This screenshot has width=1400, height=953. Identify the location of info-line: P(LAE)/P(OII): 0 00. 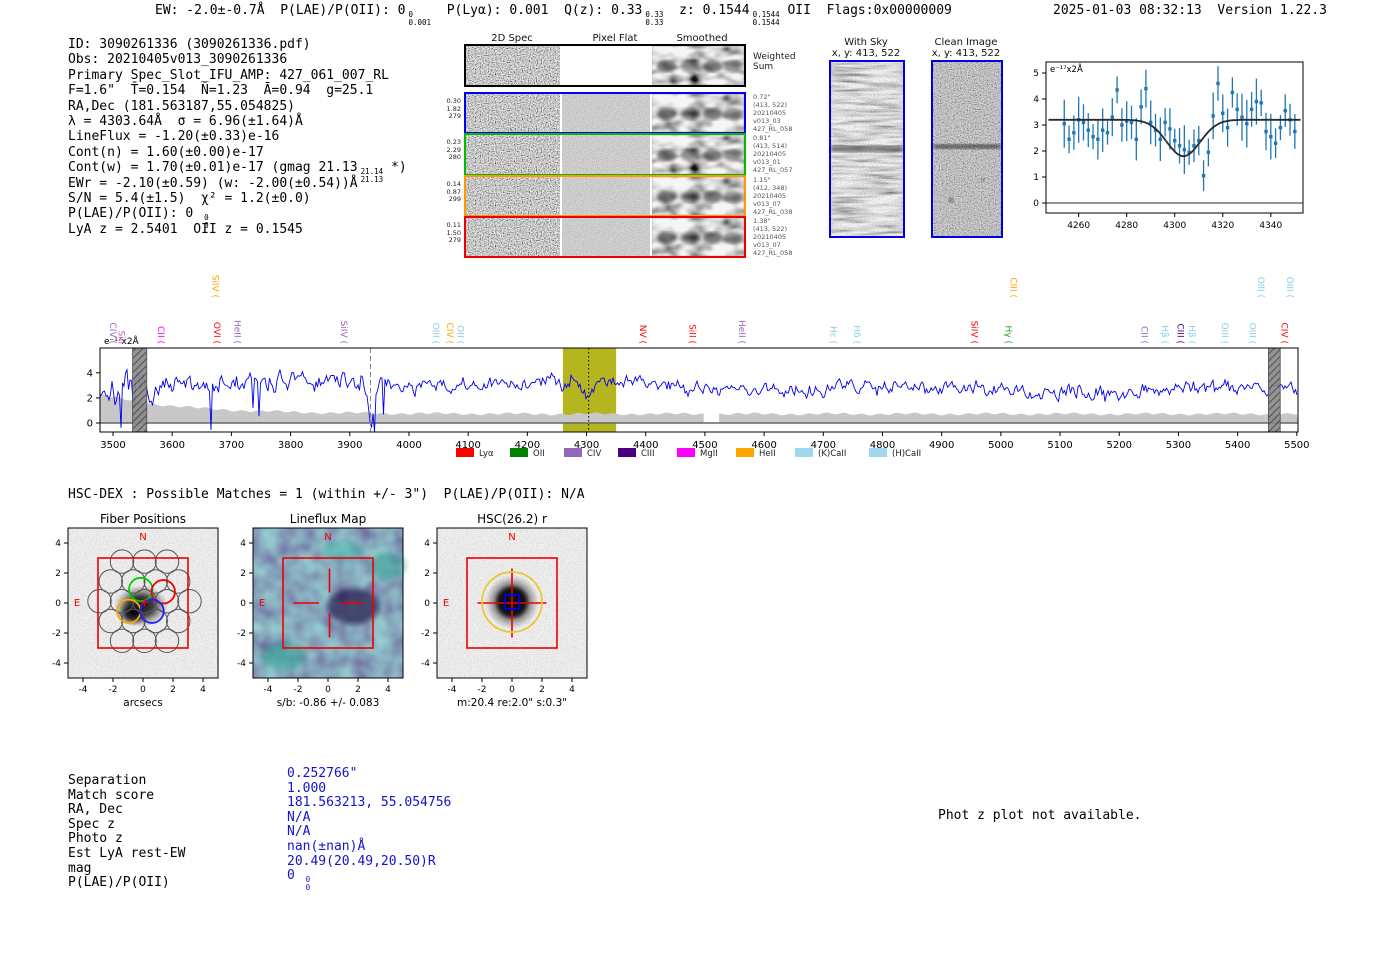
(138, 218).